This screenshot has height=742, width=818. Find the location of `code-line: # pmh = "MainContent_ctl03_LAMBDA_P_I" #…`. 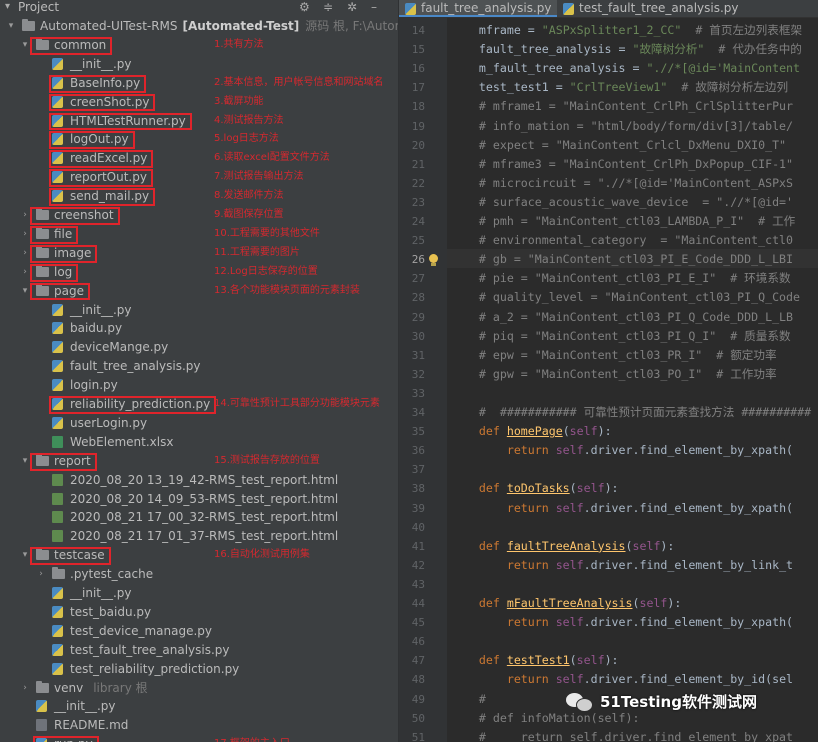

code-line: # pmh = "MainContent_ctl03_LAMBDA_P_I" #… is located at coordinates (634, 221).